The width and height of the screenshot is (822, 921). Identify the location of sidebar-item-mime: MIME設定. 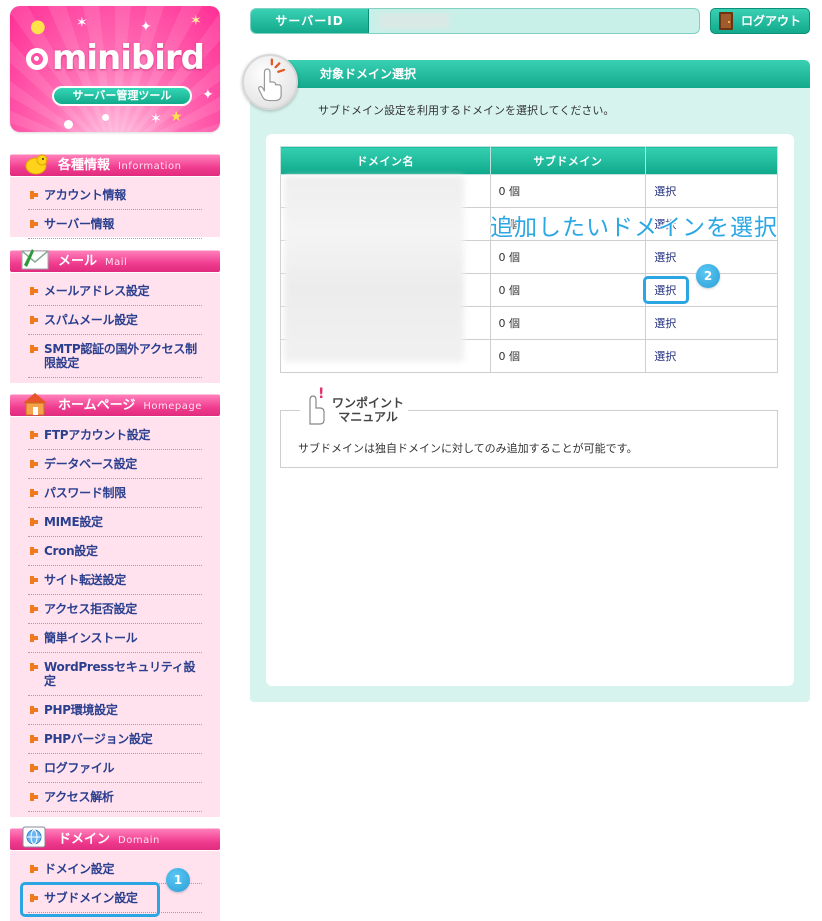
(115, 522).